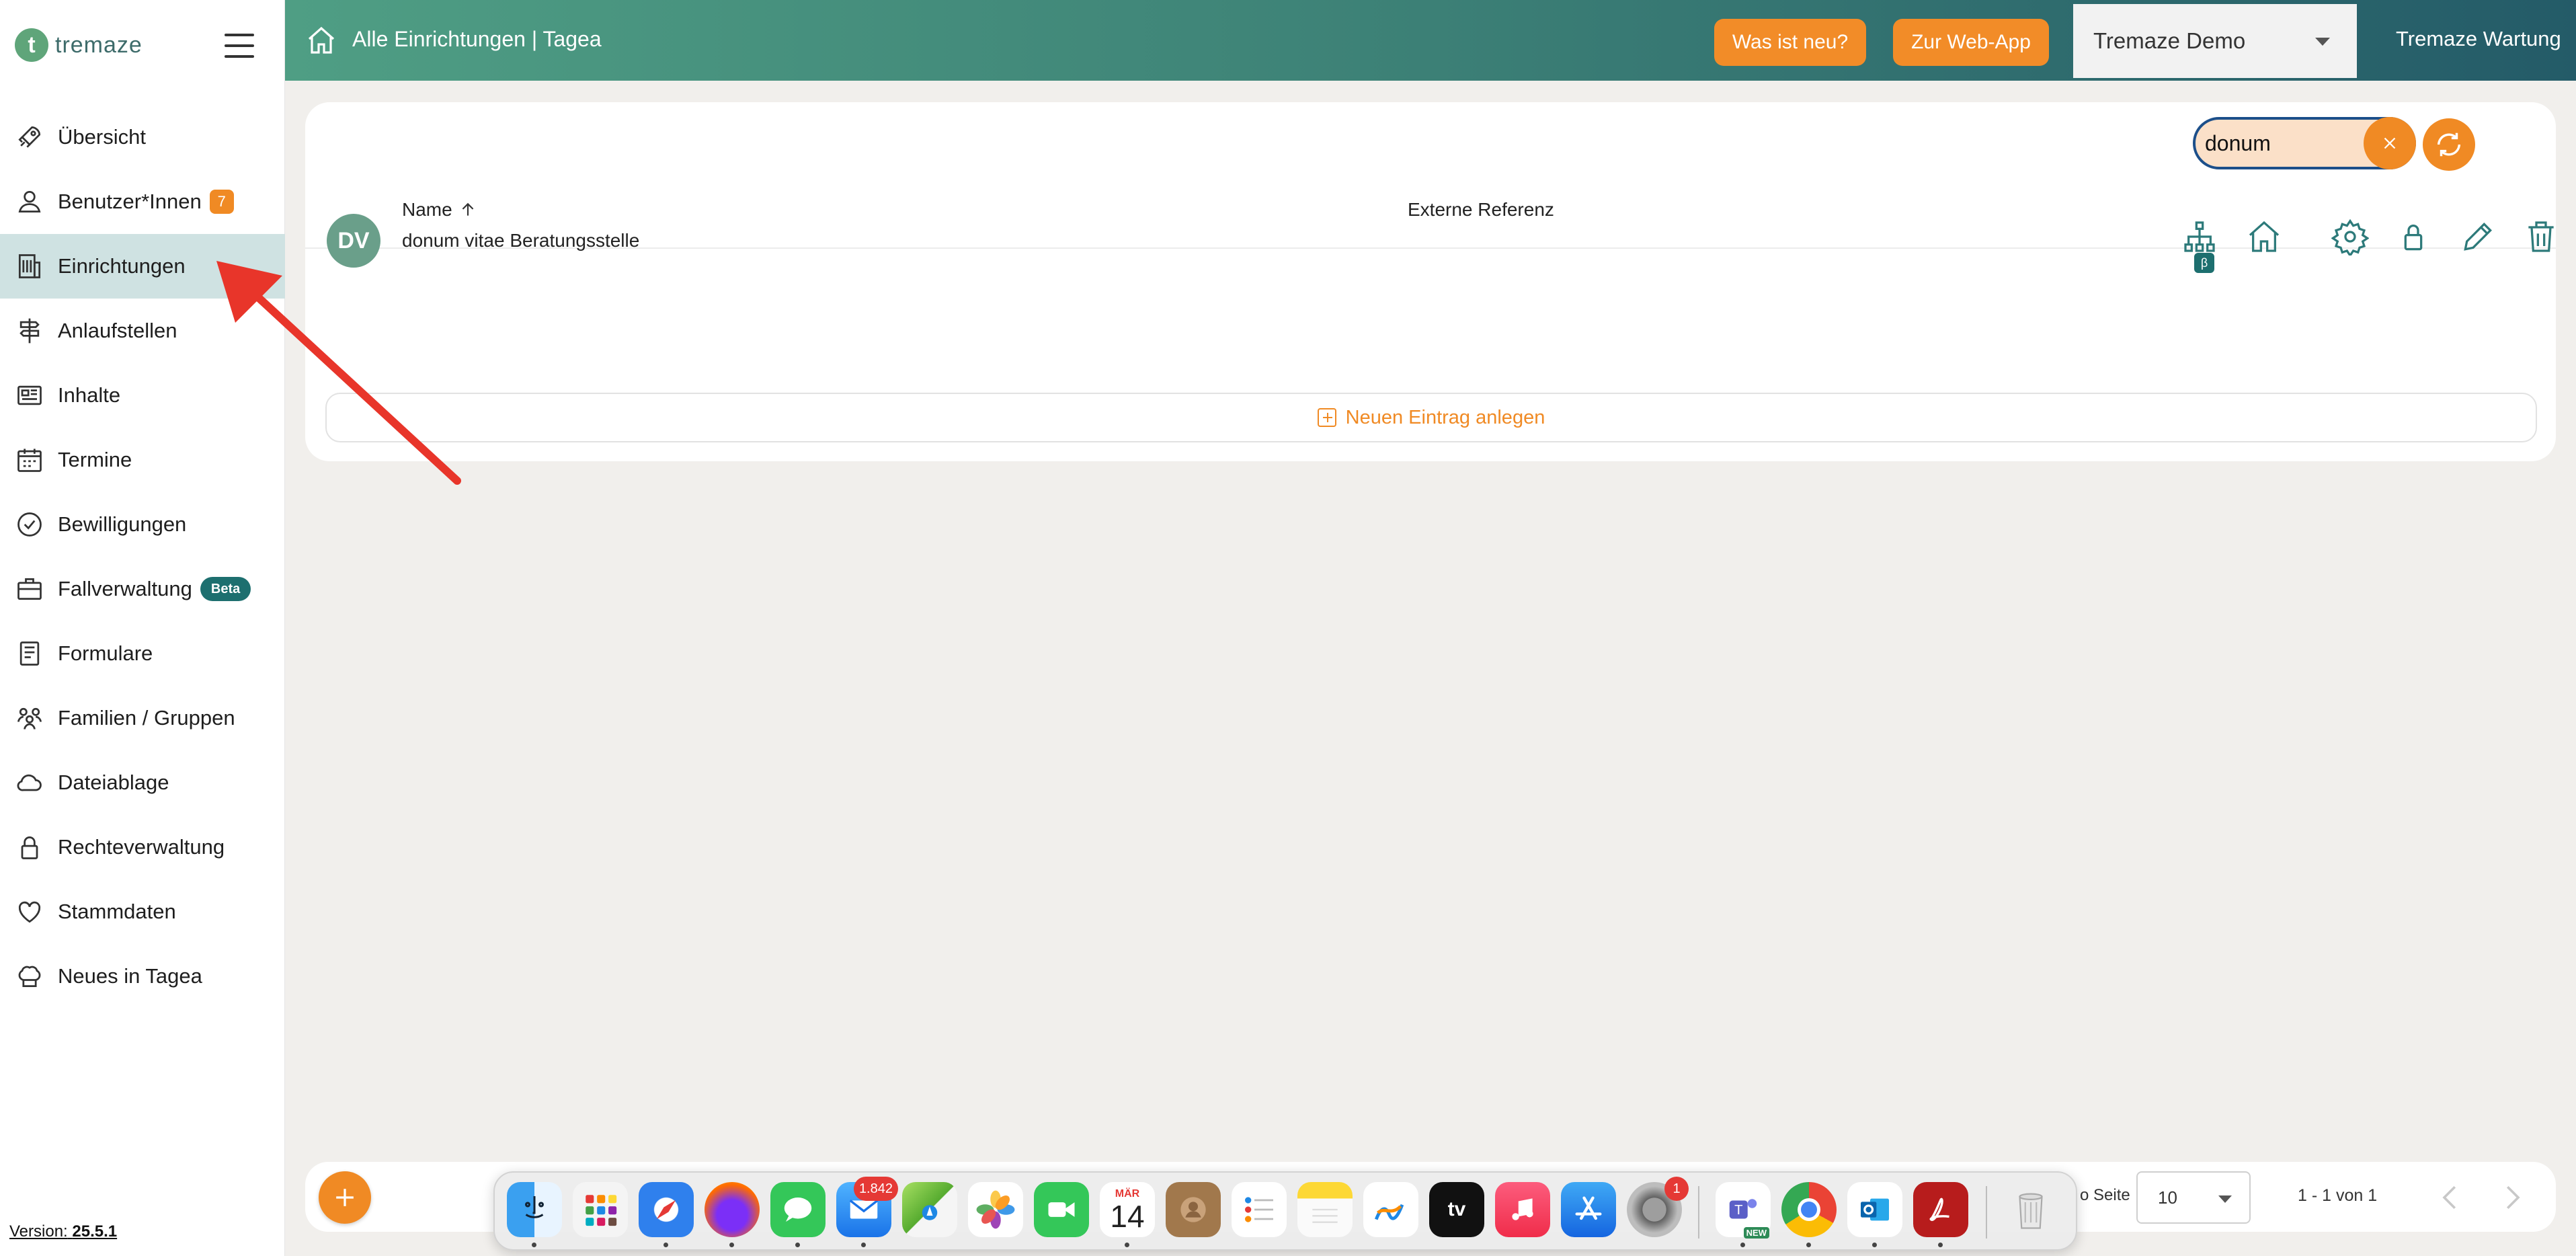 This screenshot has width=2576, height=1256. I want to click on calendar-app-icon: MÄR 14, so click(1127, 1209).